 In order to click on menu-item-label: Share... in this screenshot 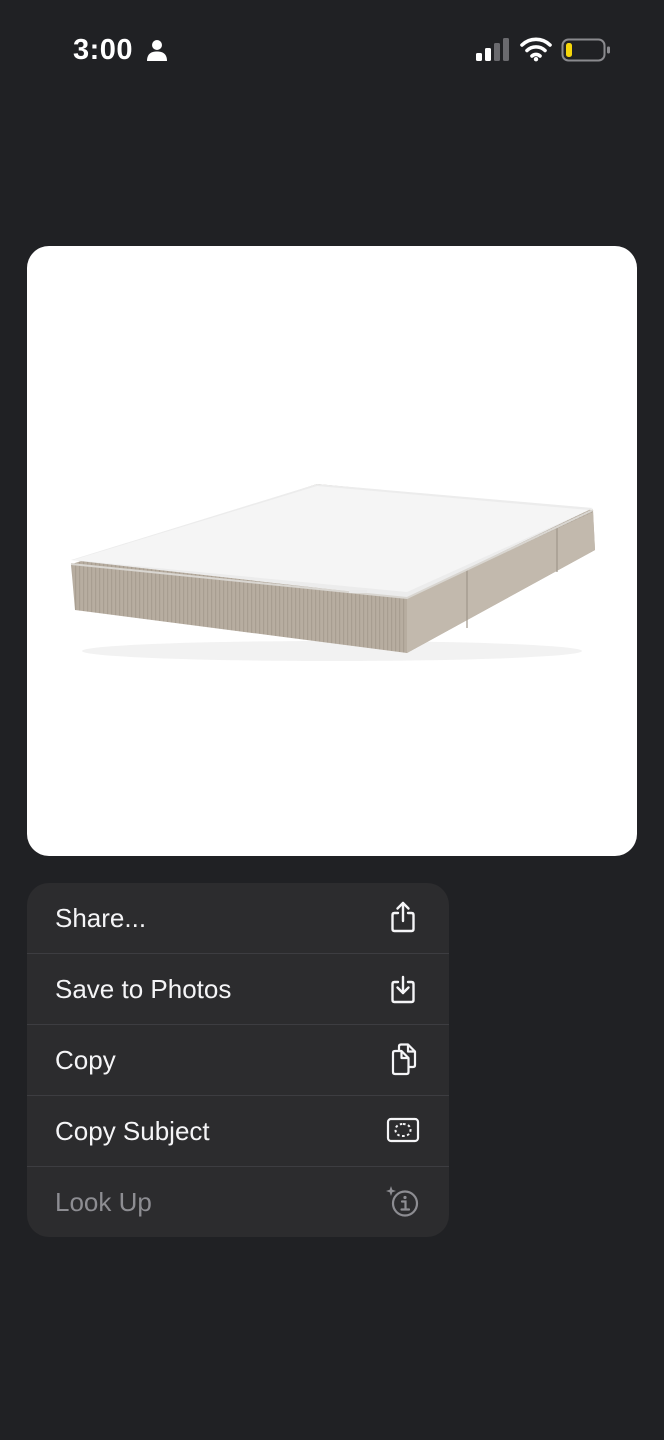, I will do `click(101, 918)`.